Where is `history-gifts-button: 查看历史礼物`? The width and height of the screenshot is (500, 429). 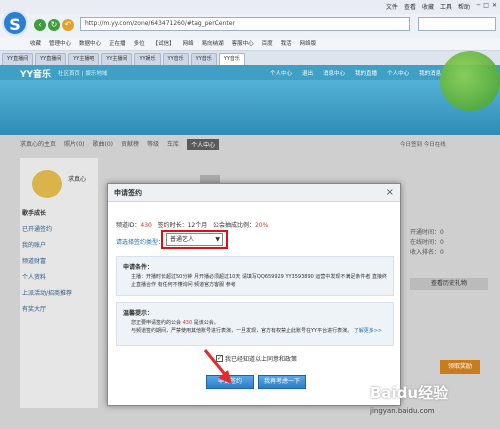
history-gifts-button: 查看历史礼物 is located at coordinates (449, 284).